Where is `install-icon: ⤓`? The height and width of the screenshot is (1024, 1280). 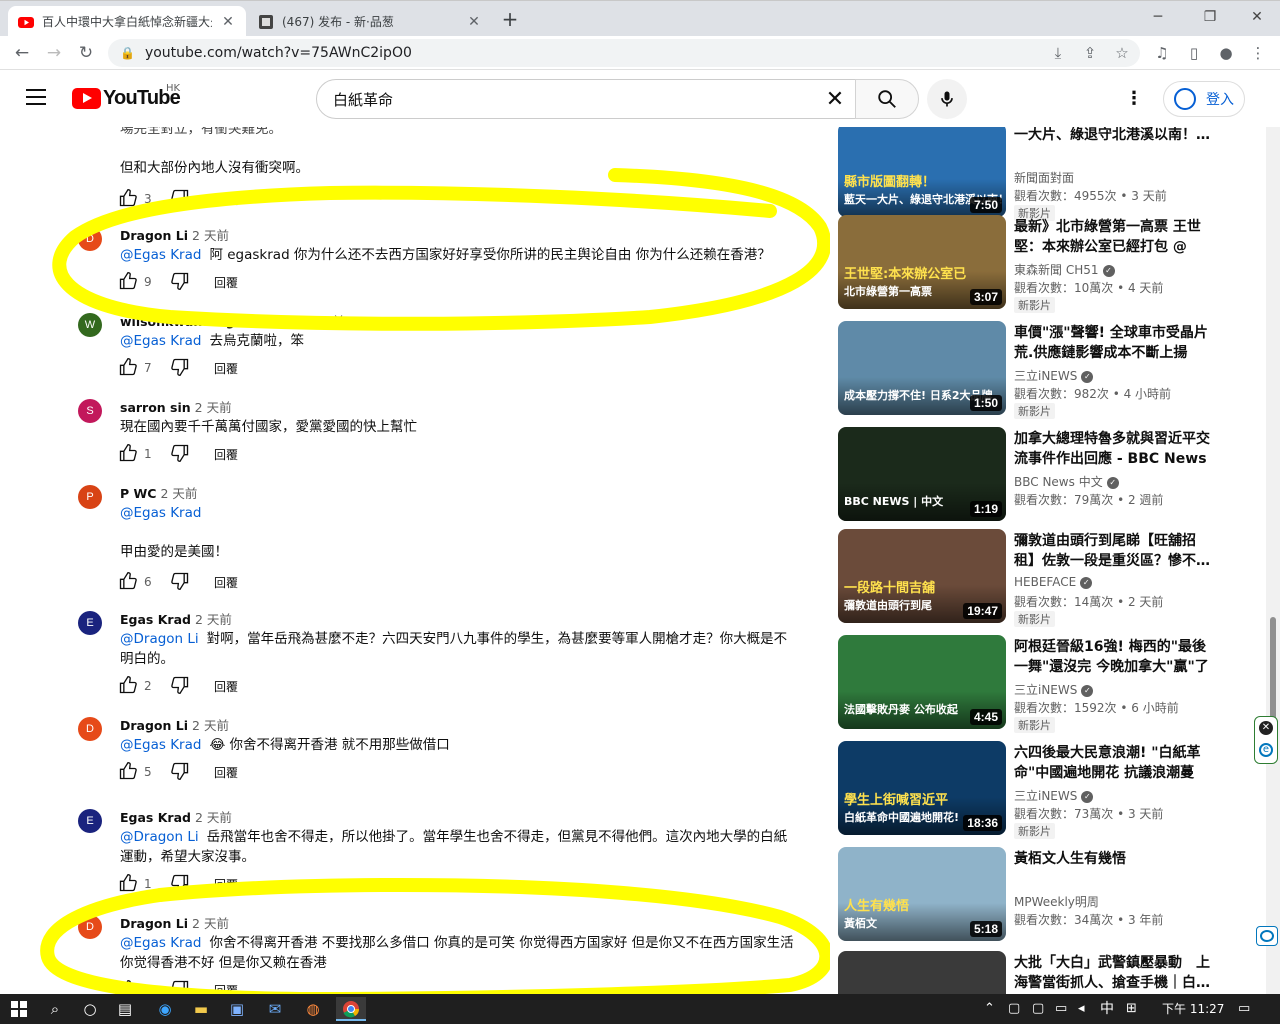
install-icon: ⤓ is located at coordinates (1058, 53).